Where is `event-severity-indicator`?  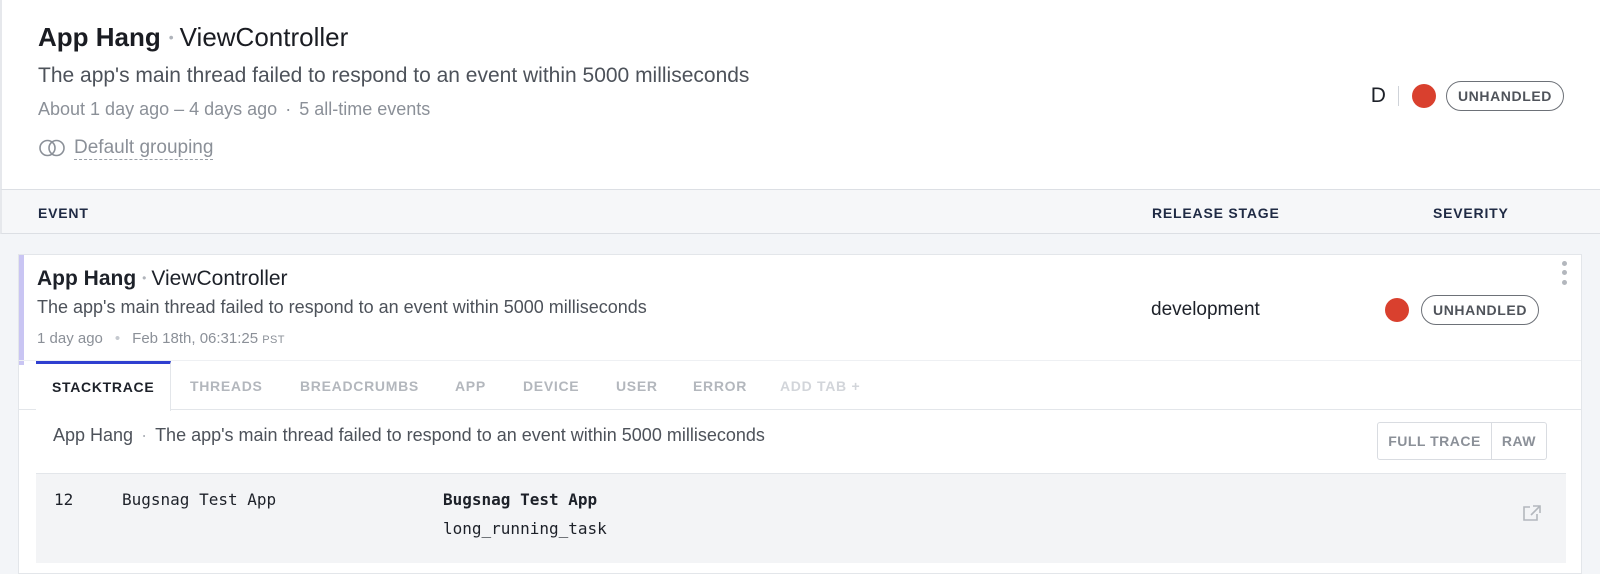
event-severity-indicator is located at coordinates (1397, 310).